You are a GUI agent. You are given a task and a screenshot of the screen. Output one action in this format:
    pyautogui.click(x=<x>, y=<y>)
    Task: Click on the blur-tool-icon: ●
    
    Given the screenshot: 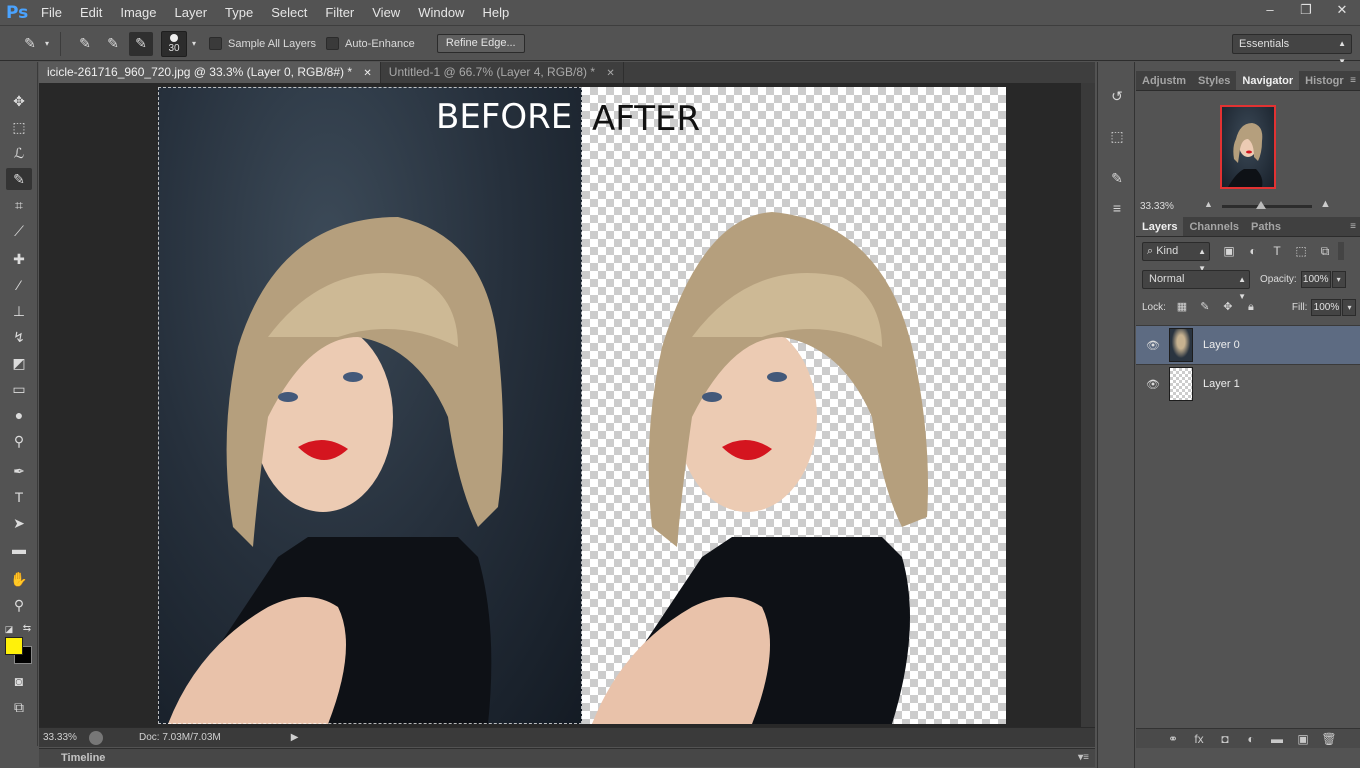 What is the action you would take?
    pyautogui.click(x=19, y=415)
    